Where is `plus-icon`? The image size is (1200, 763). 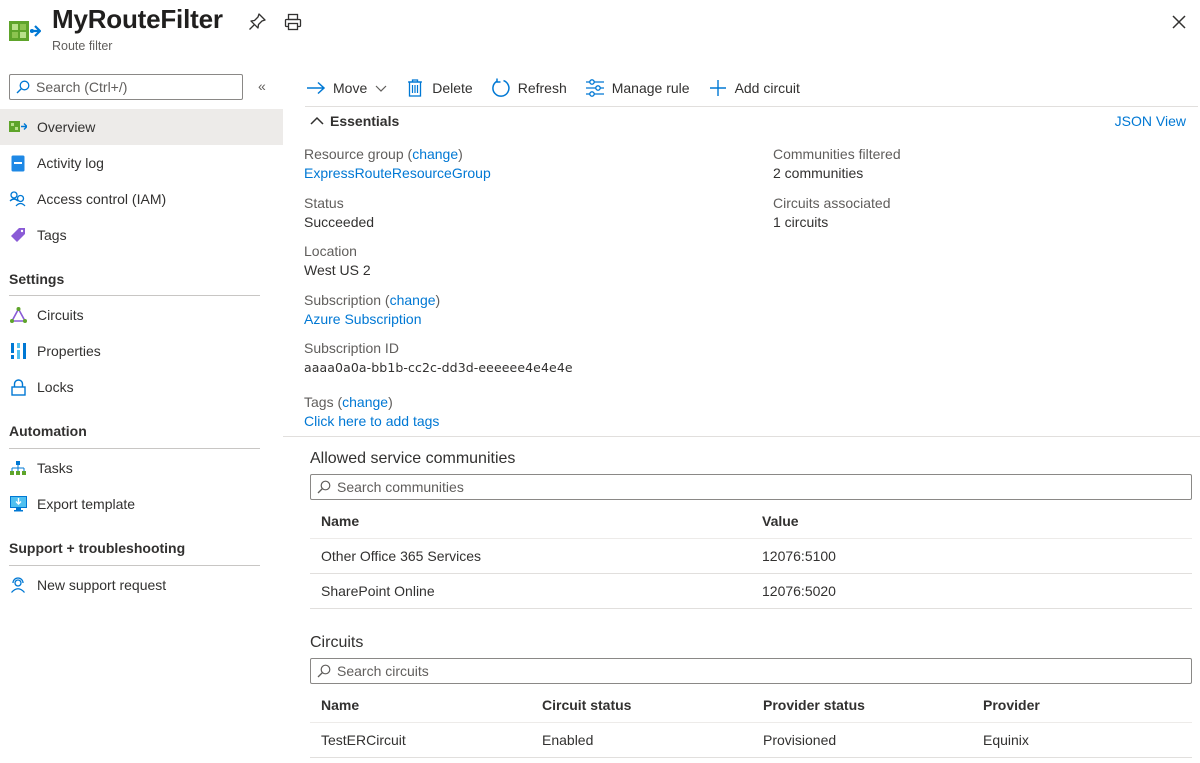
plus-icon is located at coordinates (718, 88).